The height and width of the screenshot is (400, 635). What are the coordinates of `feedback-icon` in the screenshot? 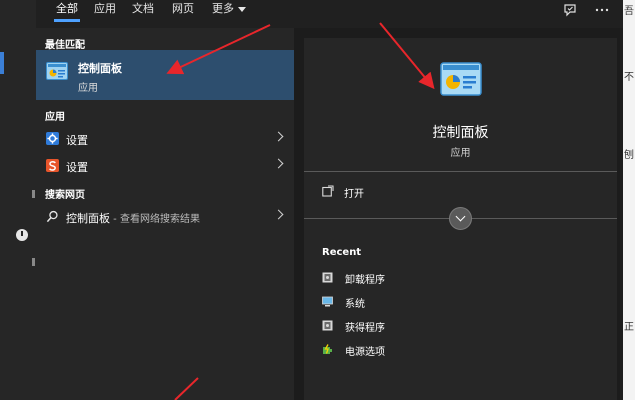 It's located at (570, 10).